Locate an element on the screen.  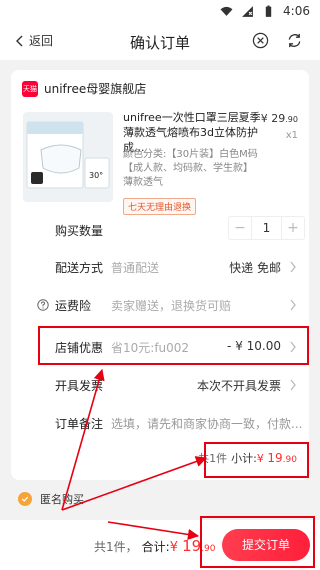
product-image: 30° is located at coordinates (68, 157).